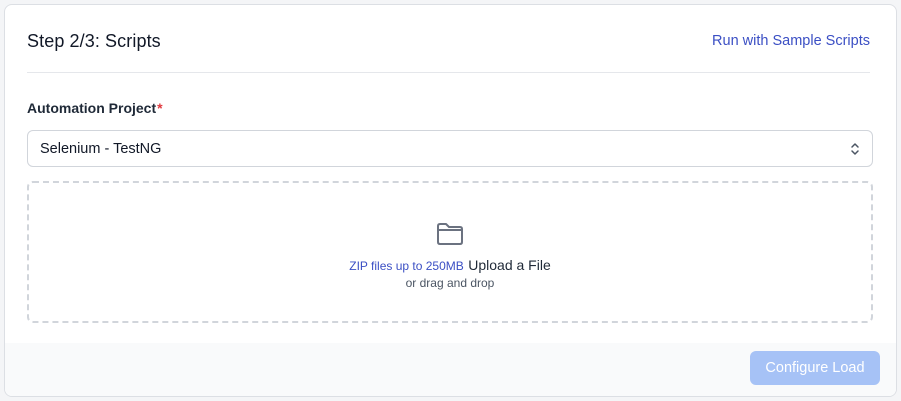  What do you see at coordinates (94, 41) in the screenshot?
I see `page-title: Step 2/3: Scripts` at bounding box center [94, 41].